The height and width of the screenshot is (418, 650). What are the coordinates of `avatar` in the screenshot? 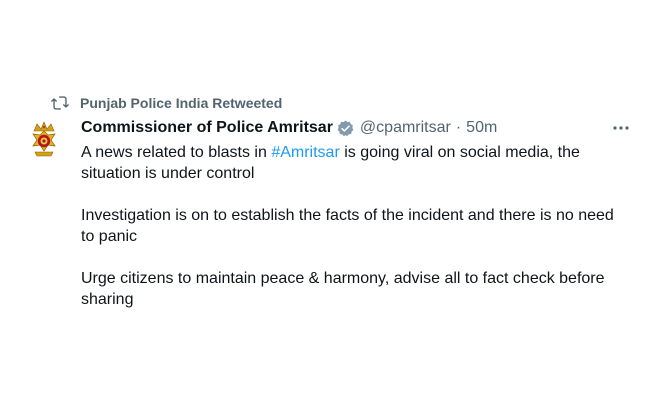 It's located at (44, 140).